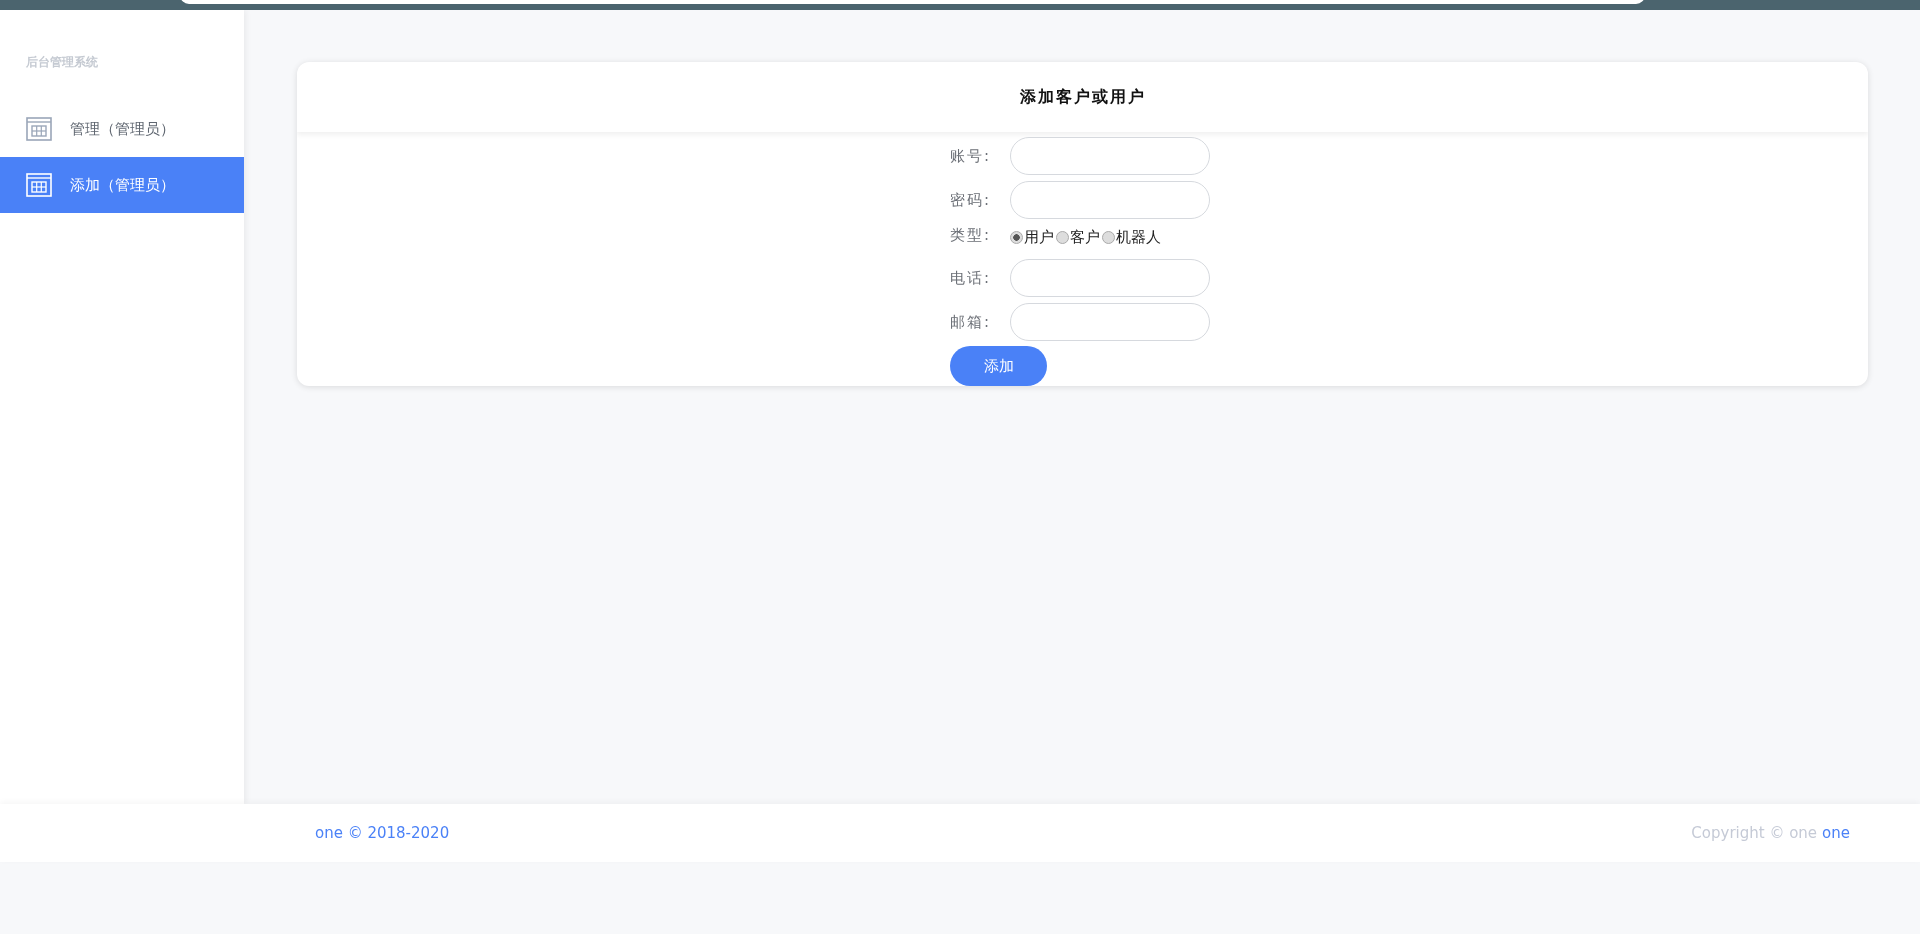 The width and height of the screenshot is (1920, 934). What do you see at coordinates (122, 185) in the screenshot?
I see `sidebar-item: 添加（管理员）` at bounding box center [122, 185].